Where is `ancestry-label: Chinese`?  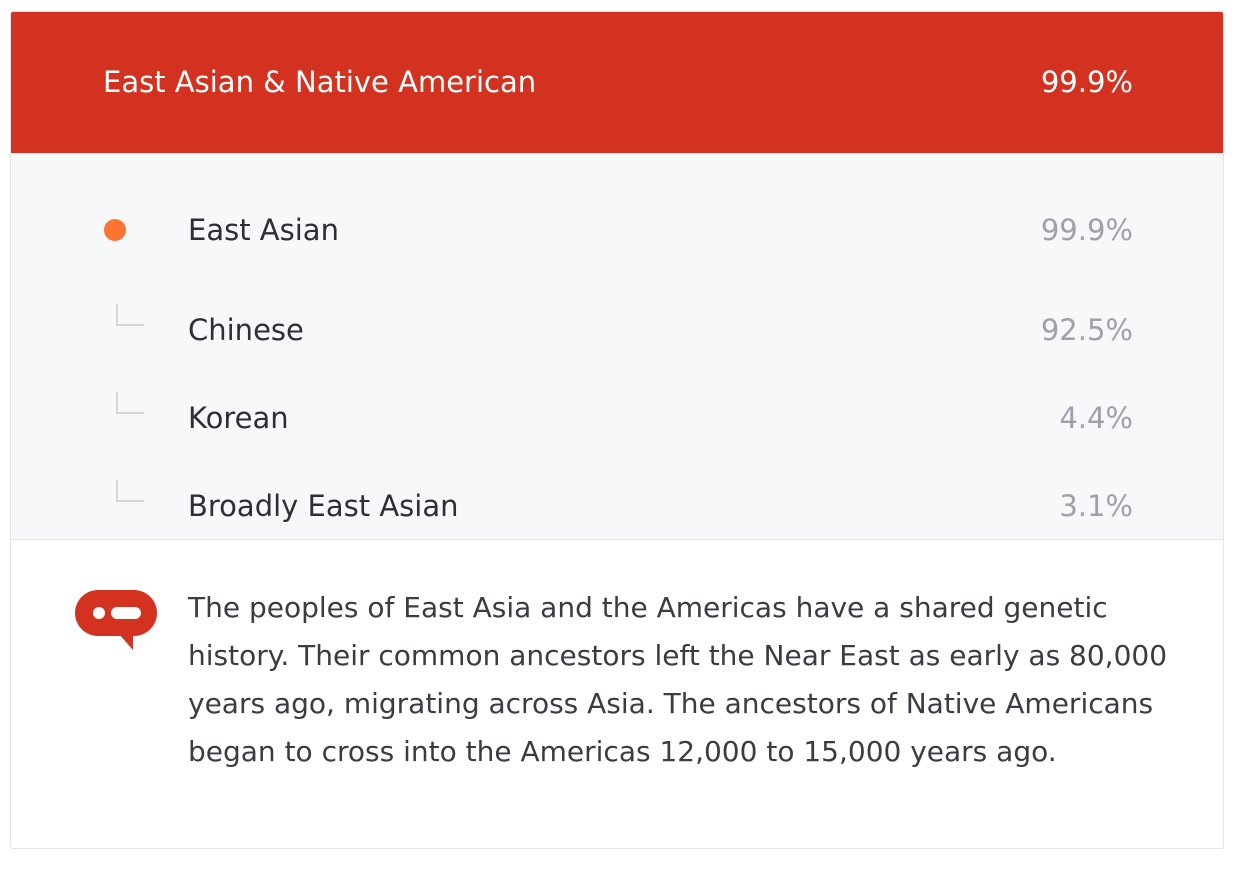
ancestry-label: Chinese is located at coordinates (246, 330).